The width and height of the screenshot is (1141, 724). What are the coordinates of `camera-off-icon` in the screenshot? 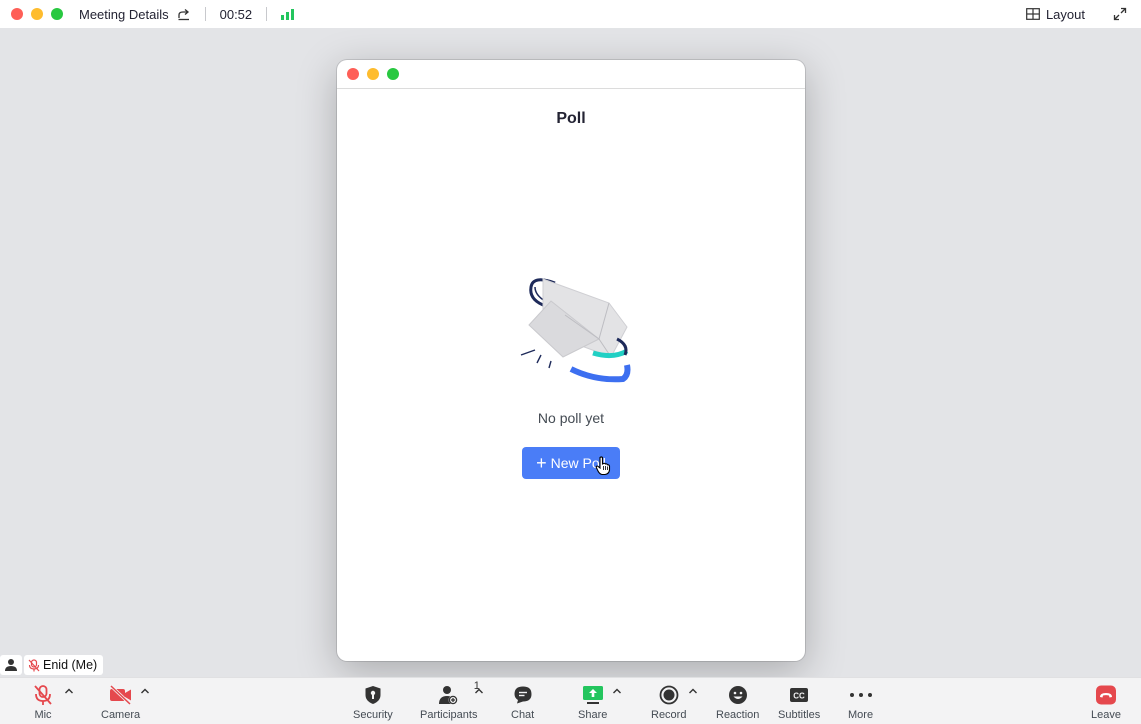 It's located at (120, 695).